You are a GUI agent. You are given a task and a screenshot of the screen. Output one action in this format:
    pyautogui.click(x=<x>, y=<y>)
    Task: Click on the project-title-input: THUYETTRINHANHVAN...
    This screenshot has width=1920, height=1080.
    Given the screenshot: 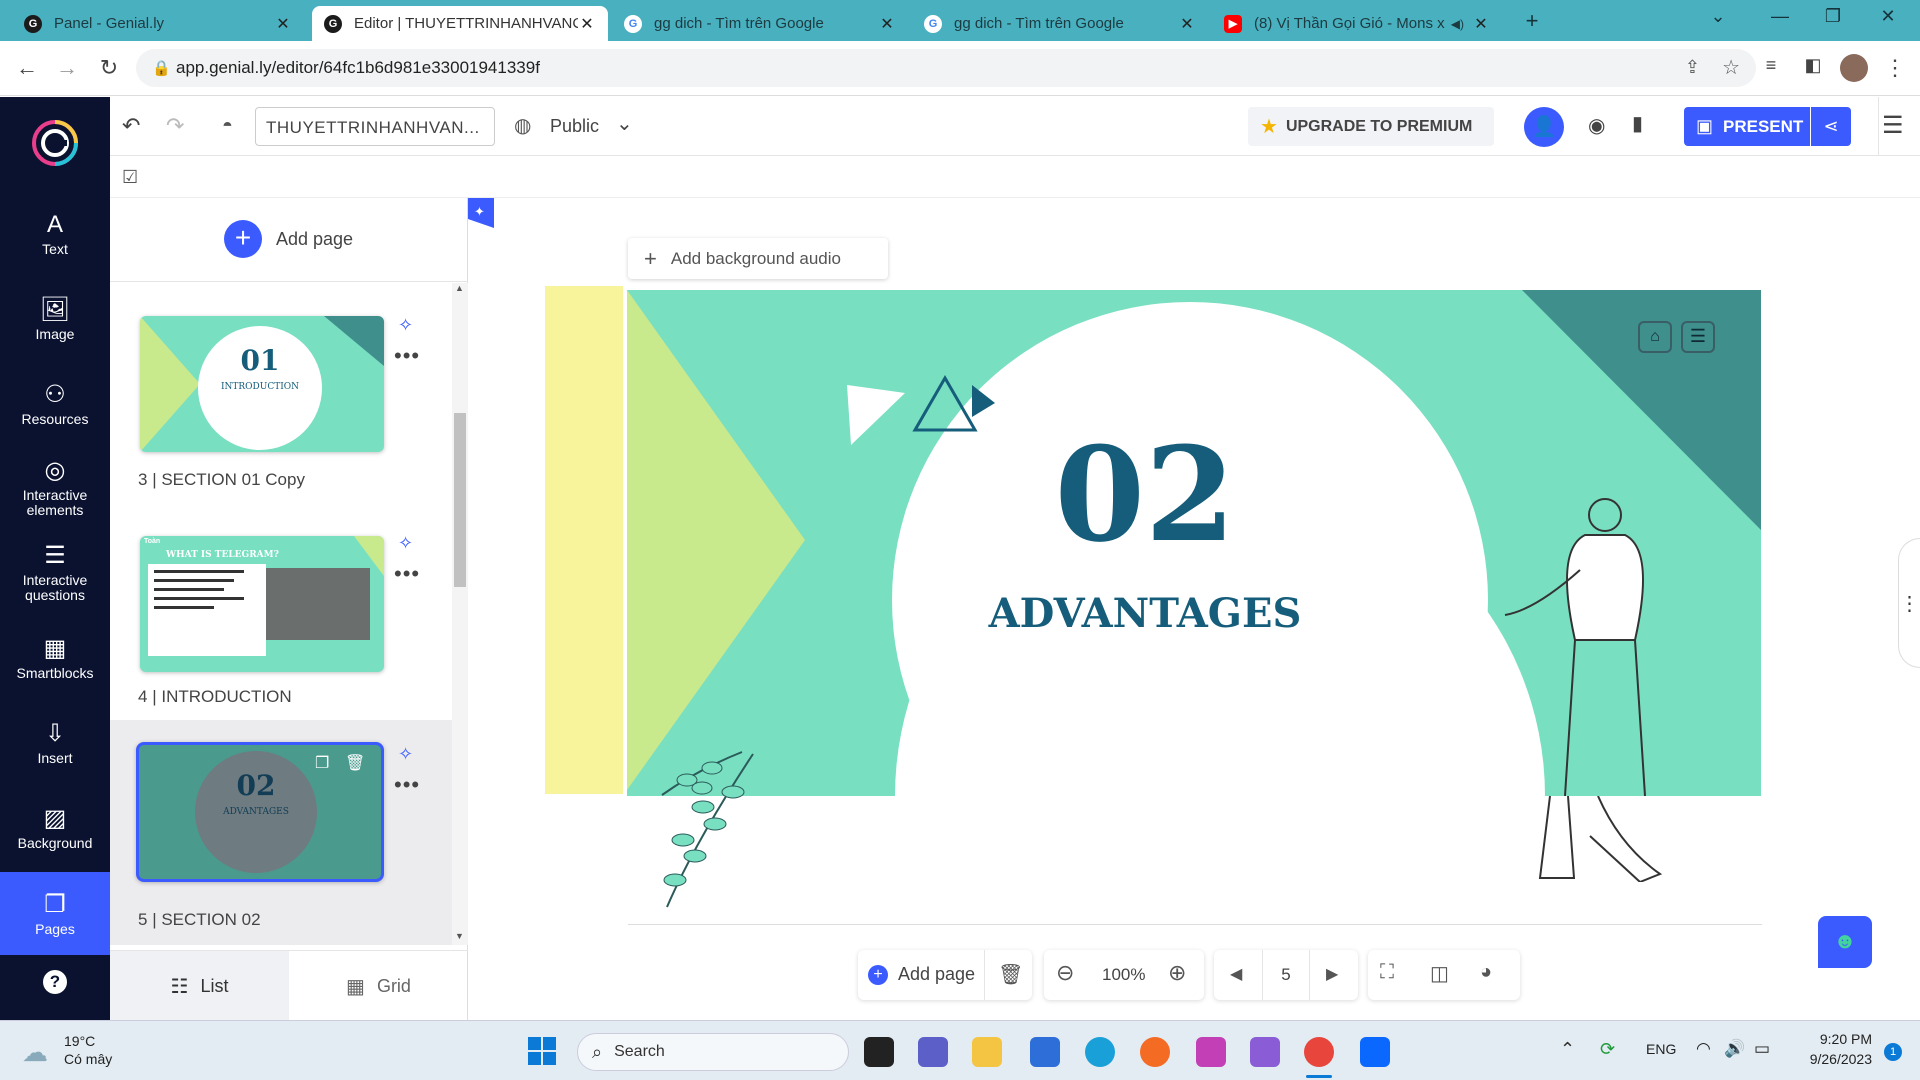 What is the action you would take?
    pyautogui.click(x=375, y=126)
    